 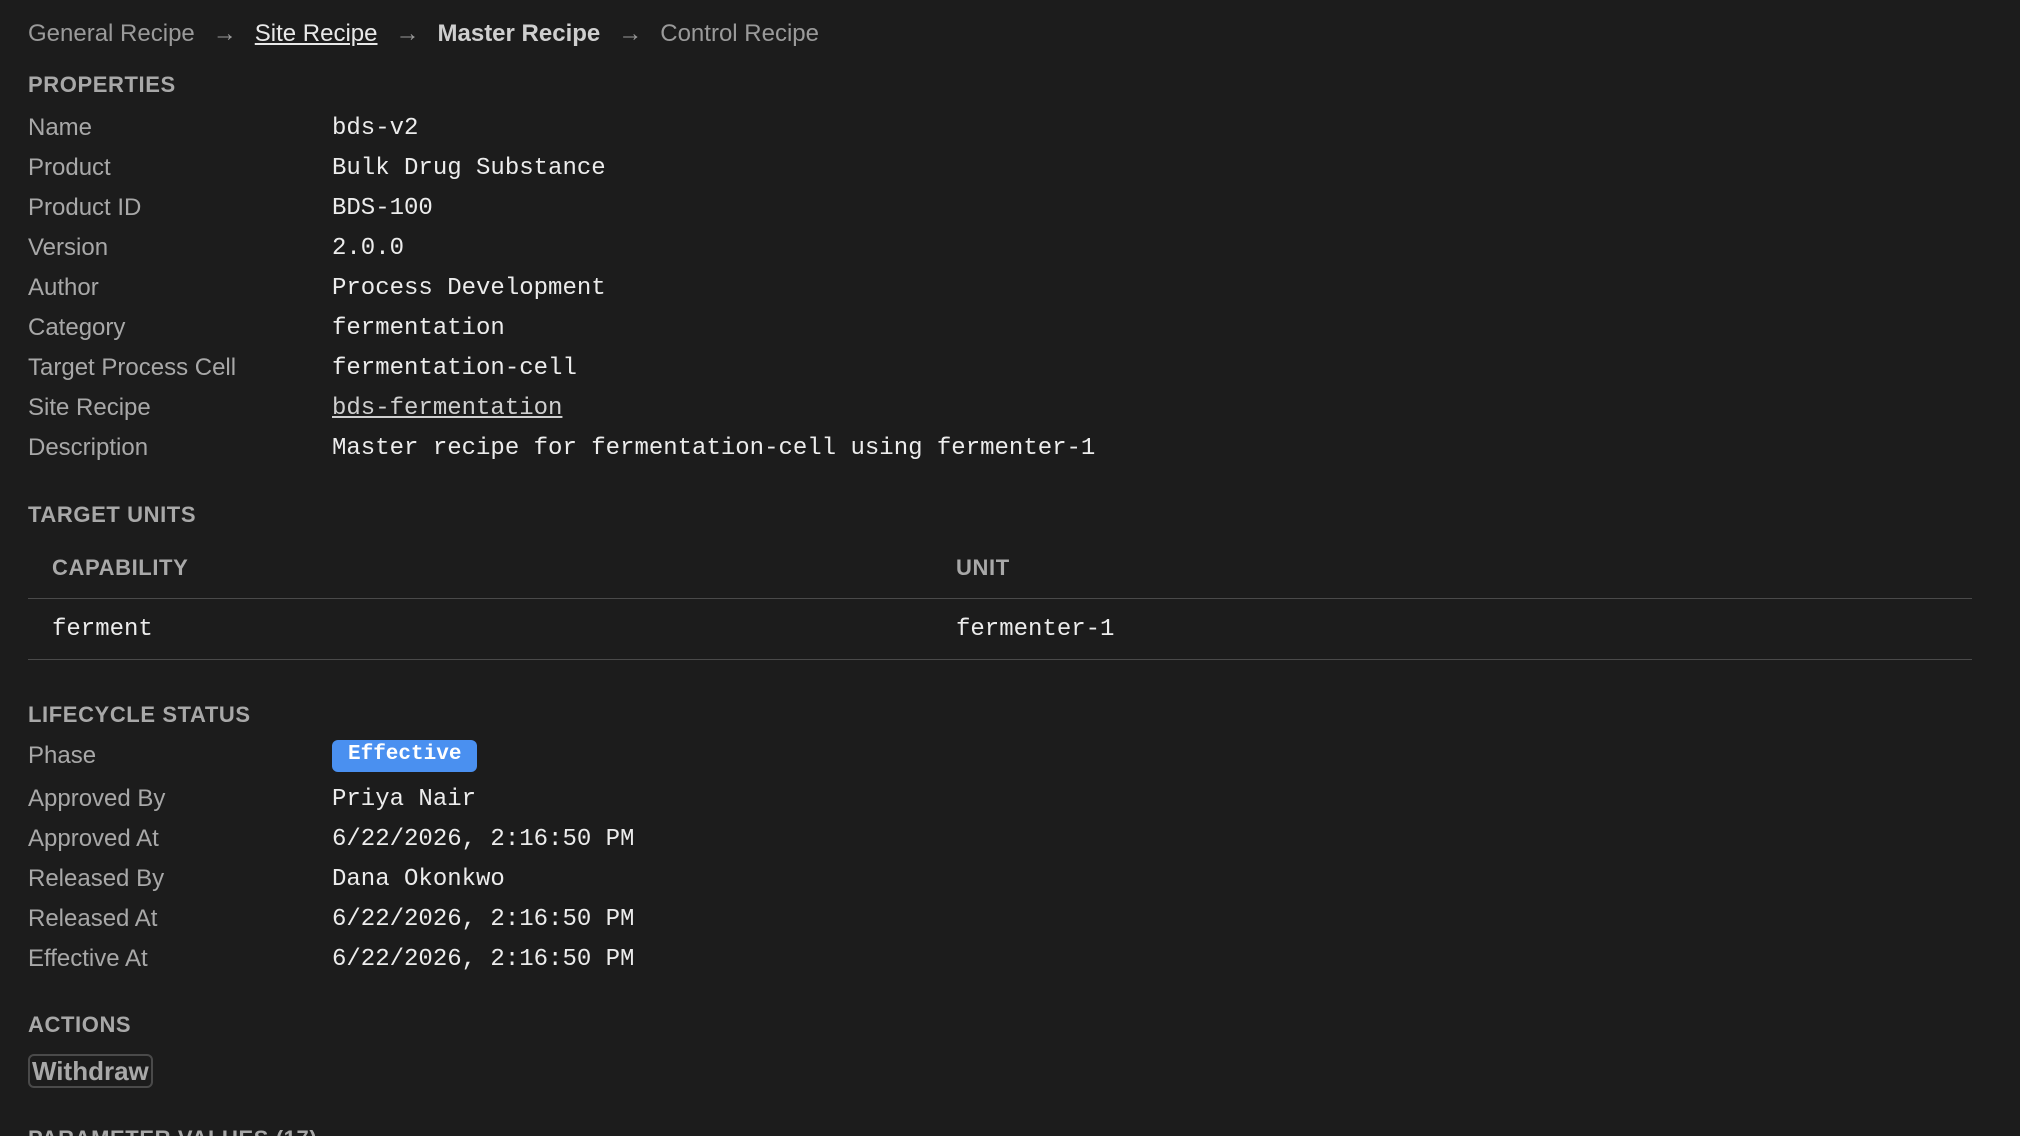 What do you see at coordinates (739, 34) in the screenshot?
I see `breadcrumb-control-recipe: Control Recipe` at bounding box center [739, 34].